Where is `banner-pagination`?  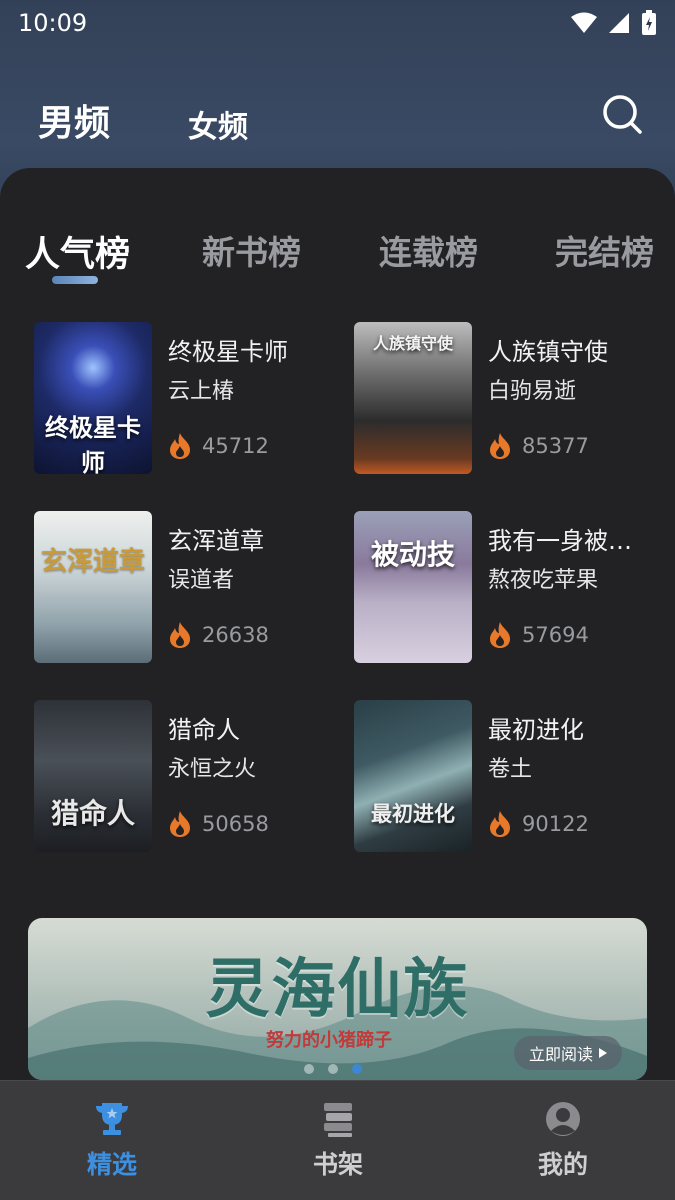 banner-pagination is located at coordinates (333, 1069).